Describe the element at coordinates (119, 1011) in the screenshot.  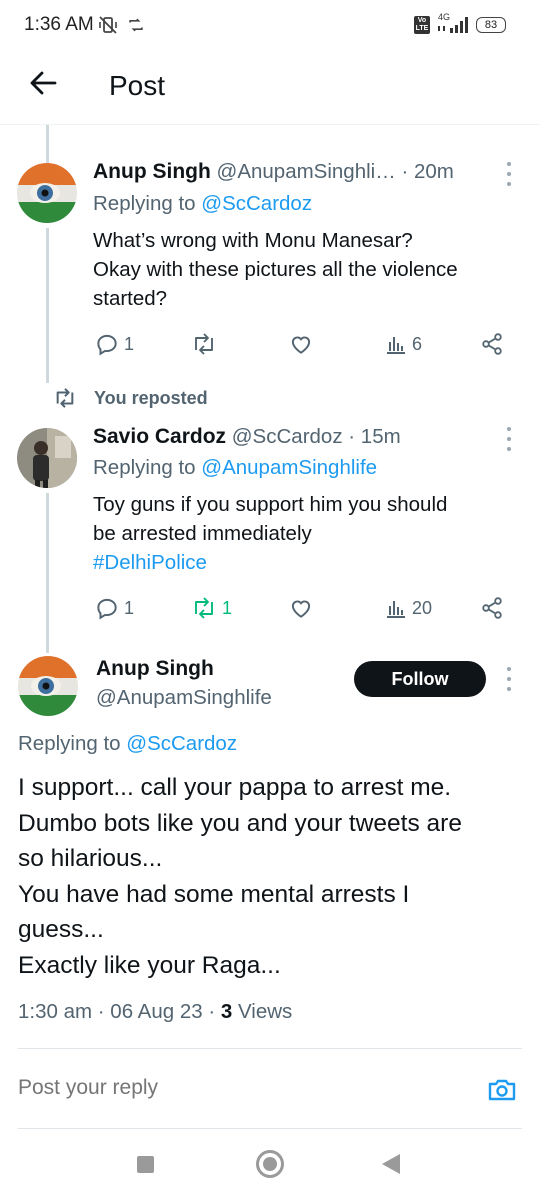
I see `tweet-timestamp: 1:30 am · 06 Aug 23 ·` at that location.